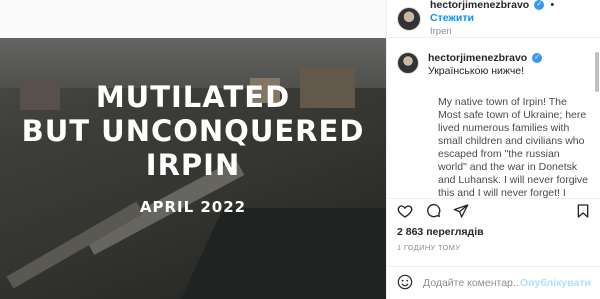 This screenshot has height=299, width=600. Describe the element at coordinates (428, 247) in the screenshot. I see `post-timestamp: 1 ГОДИНУ ТОМУ` at that location.